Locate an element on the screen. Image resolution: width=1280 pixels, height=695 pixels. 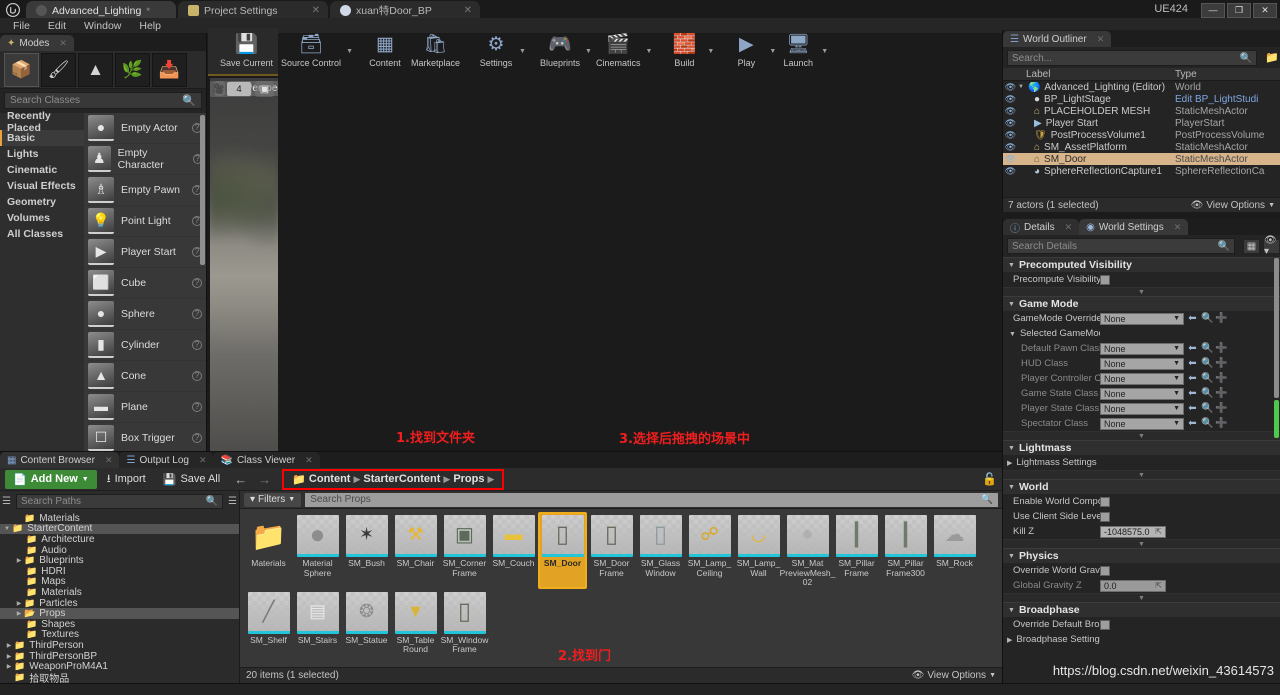
visibility-filter-icon: 👁▾ is located at coordinates (1271, 246).